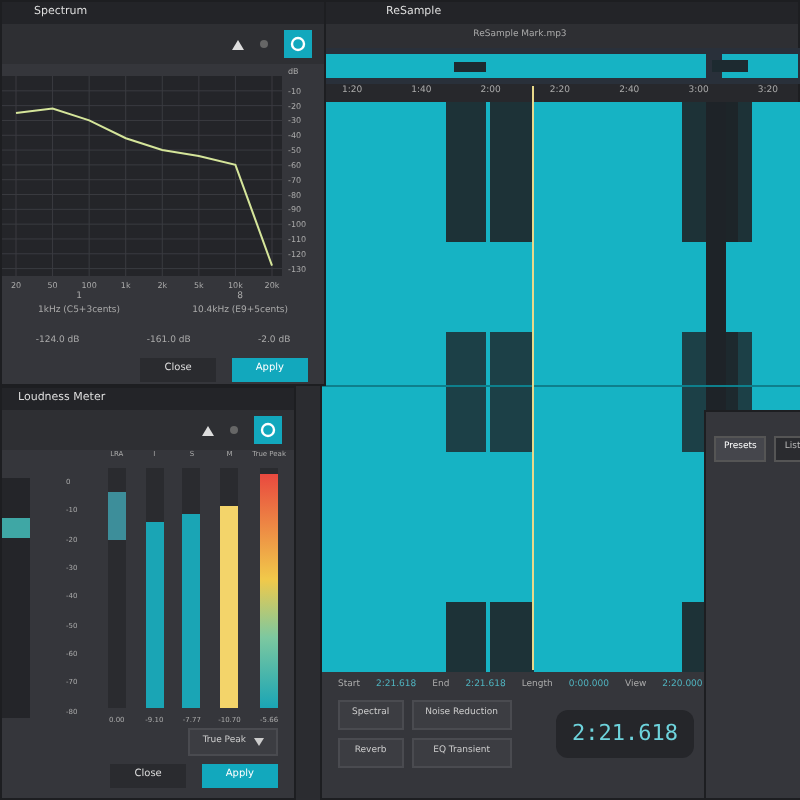 Image resolution: width=800 pixels, height=800 pixels. I want to click on caret-icon, so click(259, 741).